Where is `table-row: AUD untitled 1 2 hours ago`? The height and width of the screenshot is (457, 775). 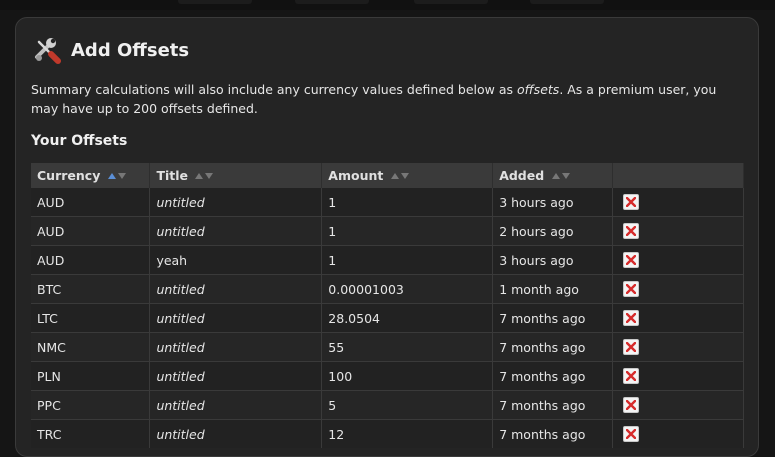
table-row: AUD untitled 1 2 hours ago is located at coordinates (387, 231).